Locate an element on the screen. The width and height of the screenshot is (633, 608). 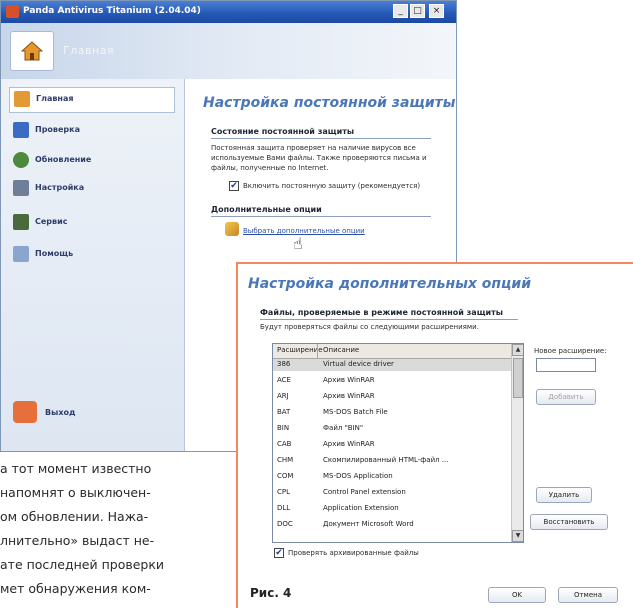
table-row: DLL Application Extension is located at coordinates (392, 509).